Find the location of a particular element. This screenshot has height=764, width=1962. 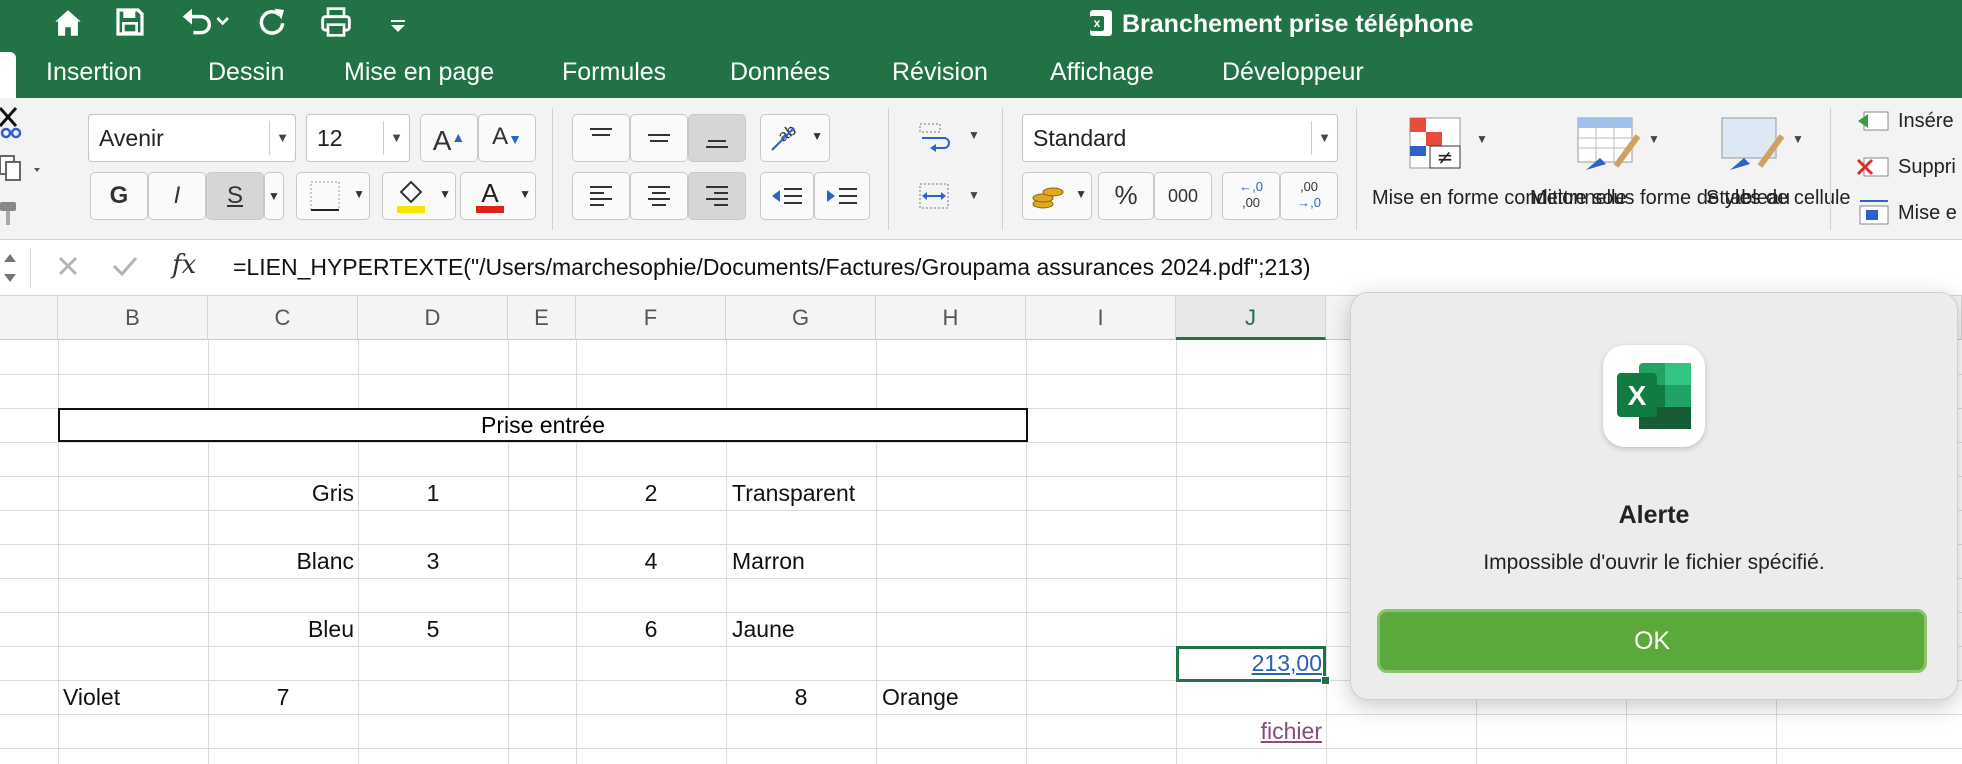

underline-options-button: ▼ is located at coordinates (274, 196).